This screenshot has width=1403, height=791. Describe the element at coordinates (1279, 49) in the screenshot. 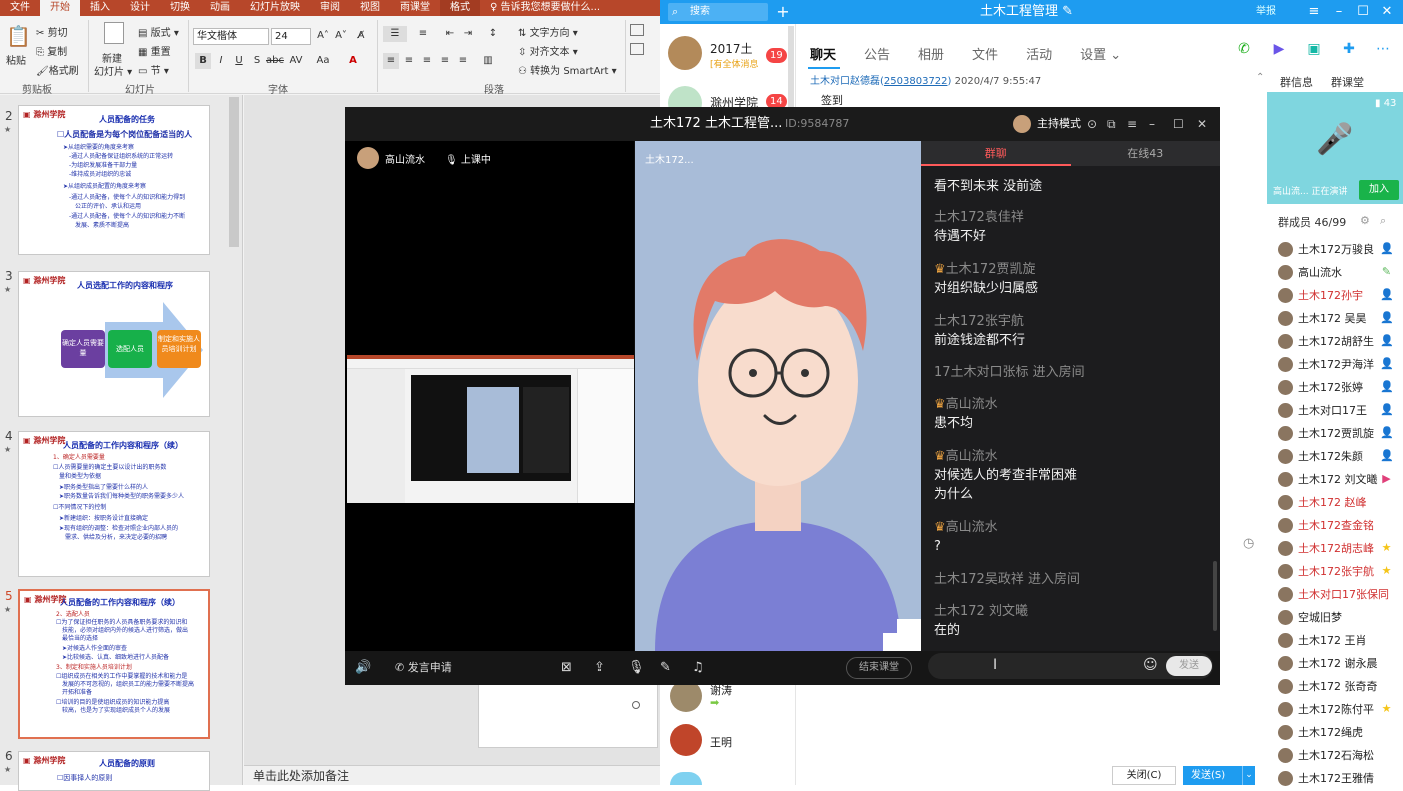

I see `video-call-icon: ▶` at that location.